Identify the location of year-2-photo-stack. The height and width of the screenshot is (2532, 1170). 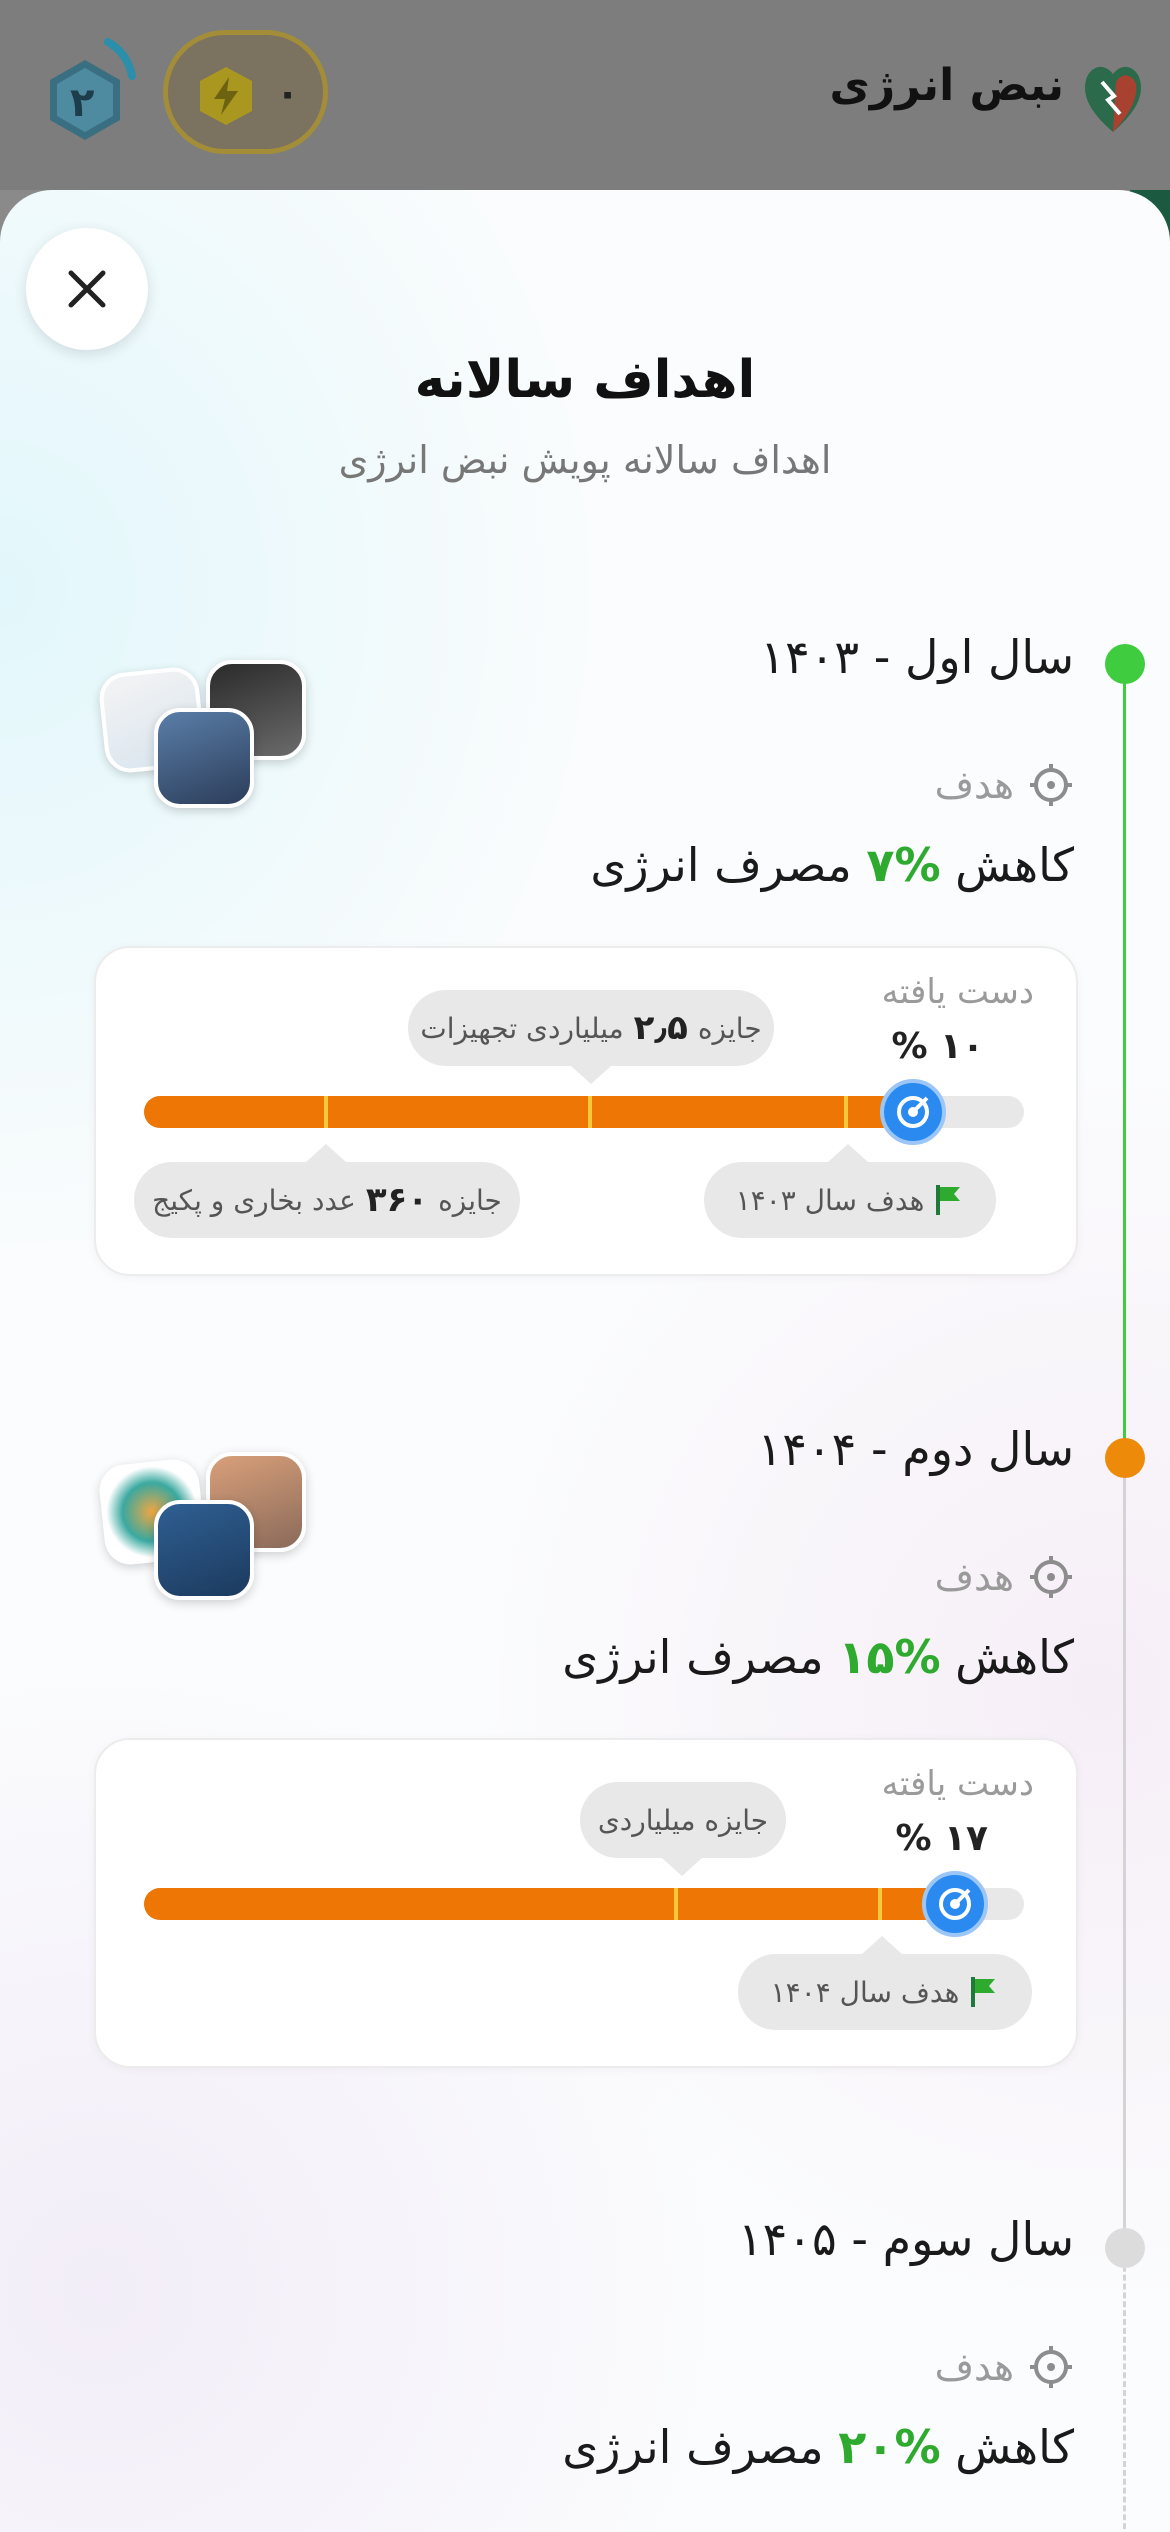
(201, 1527).